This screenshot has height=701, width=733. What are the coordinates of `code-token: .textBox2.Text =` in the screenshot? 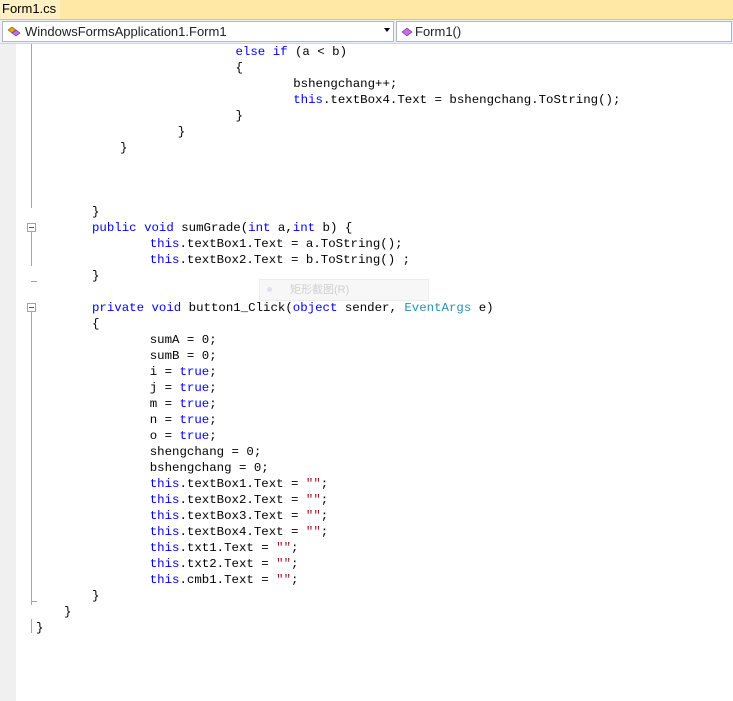 It's located at (242, 500).